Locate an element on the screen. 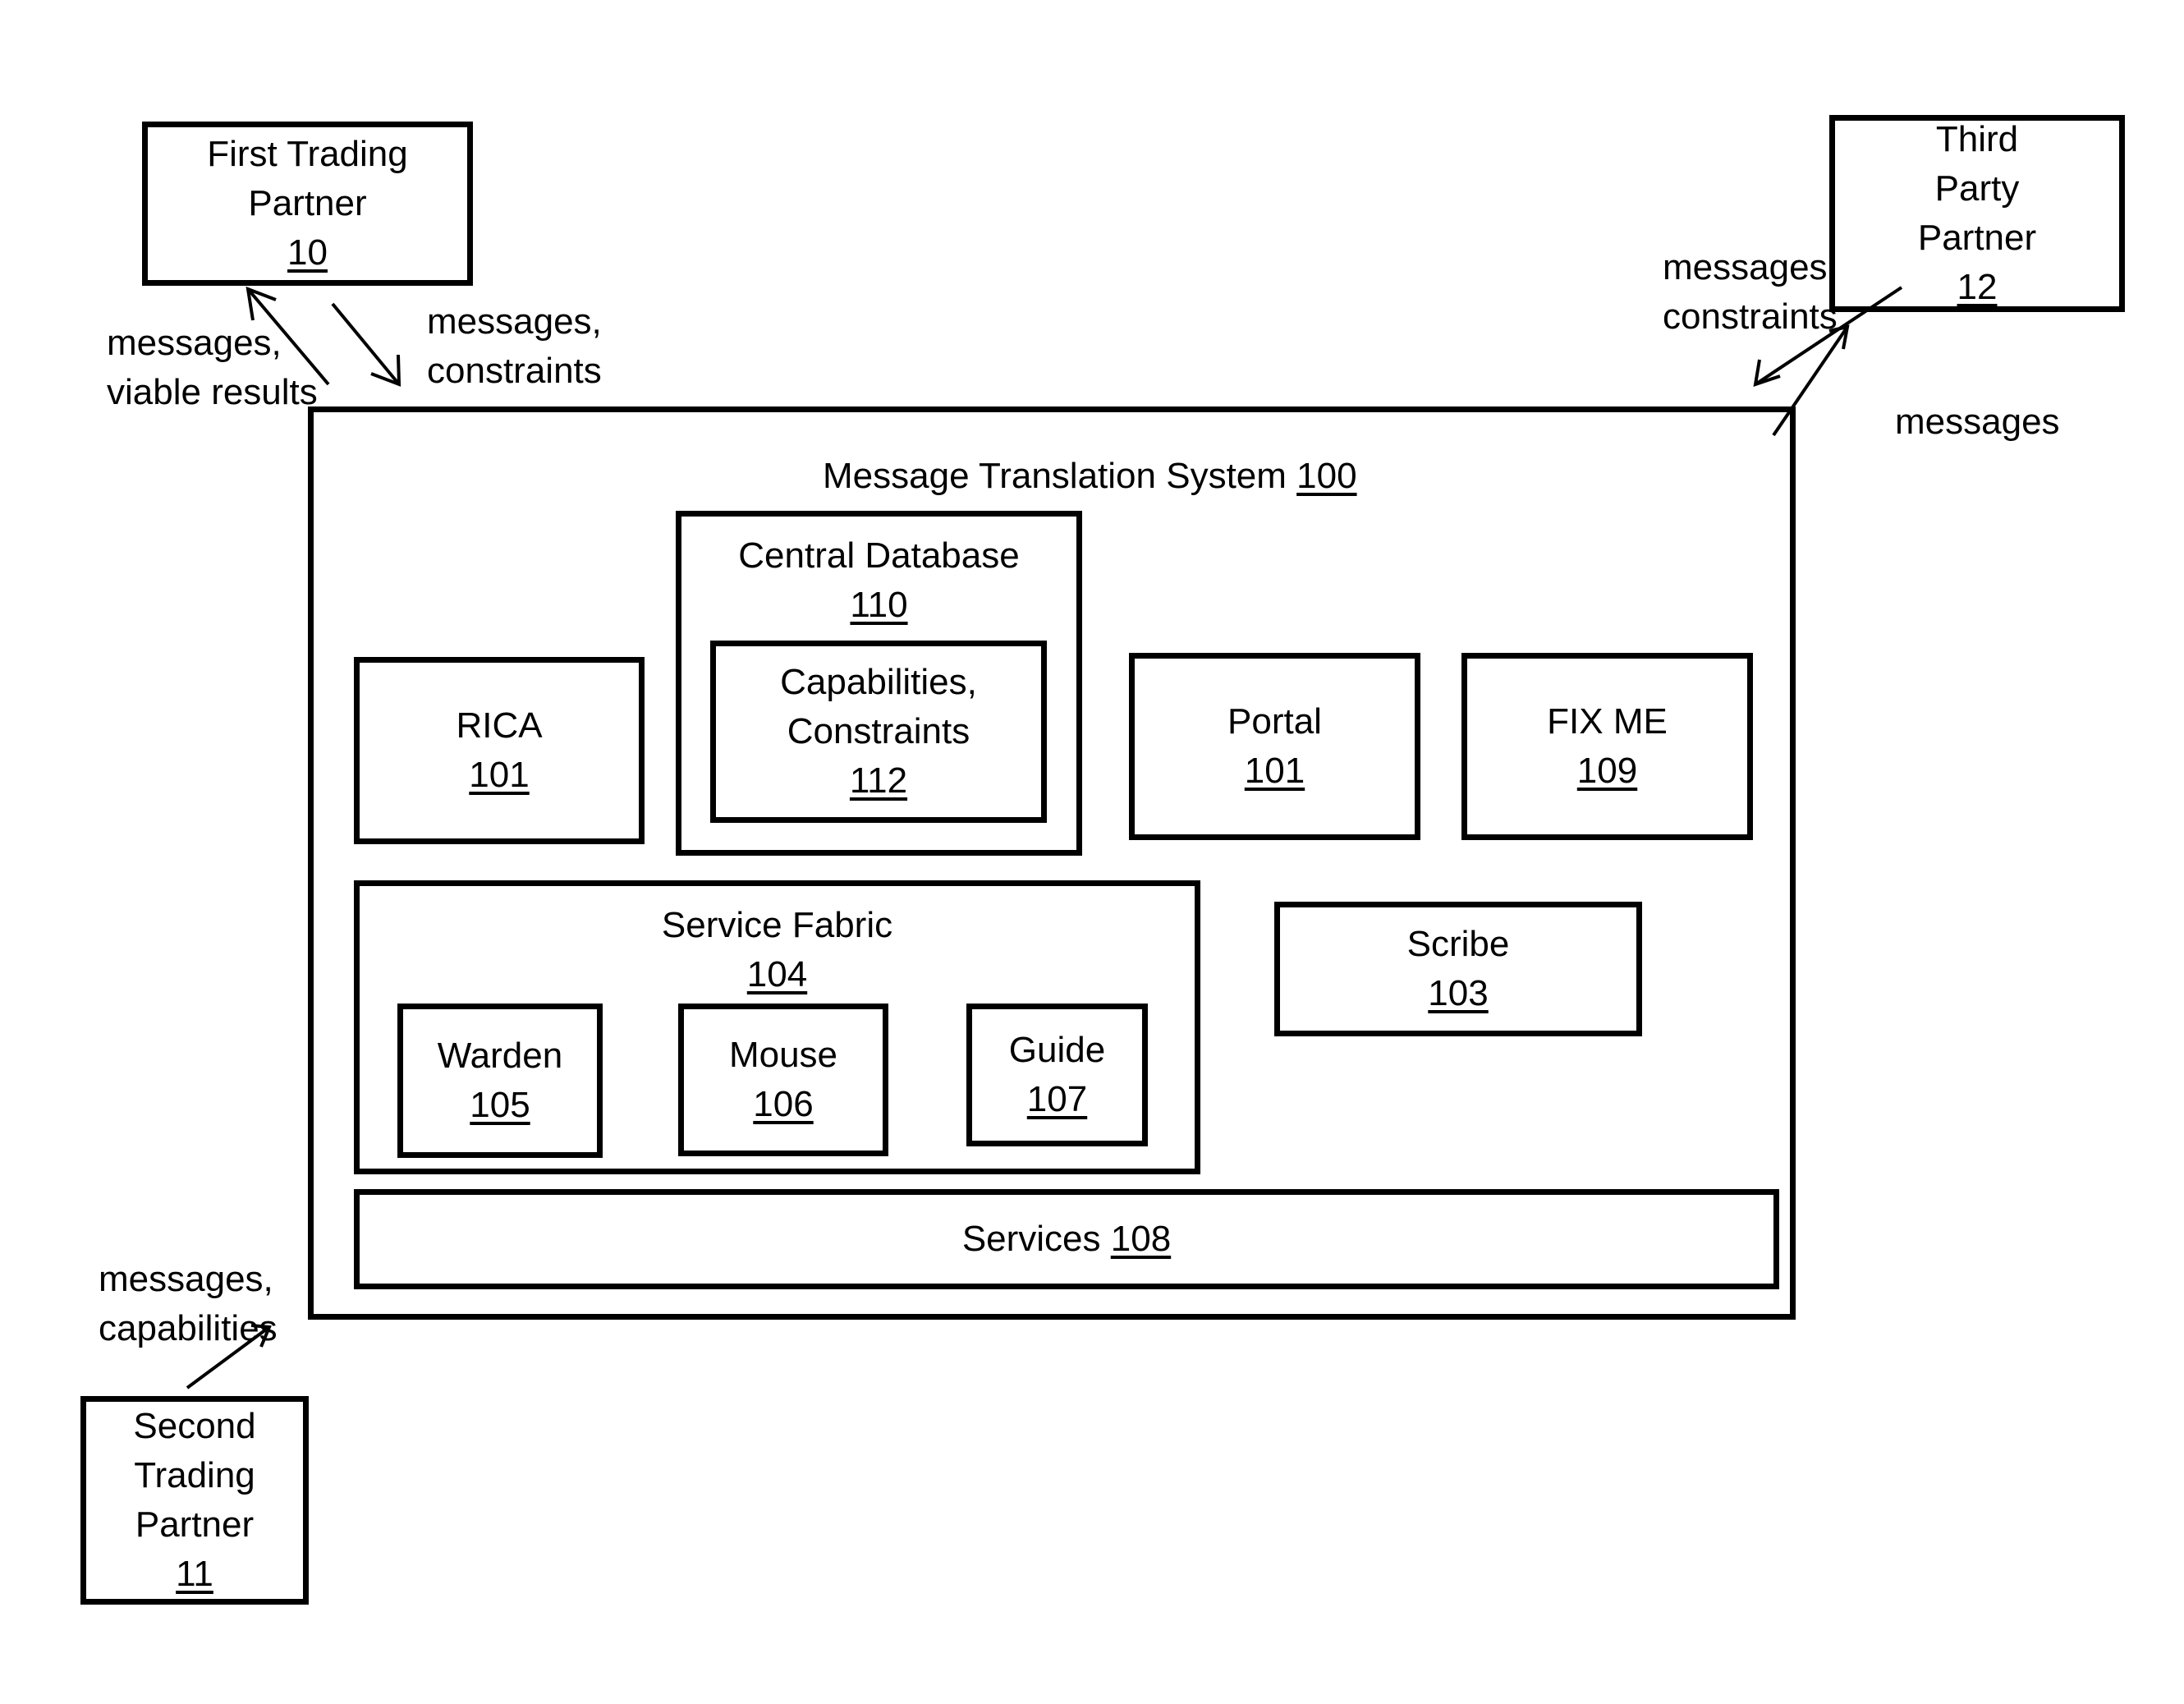  services-ref: 108 is located at coordinates (1141, 1239).